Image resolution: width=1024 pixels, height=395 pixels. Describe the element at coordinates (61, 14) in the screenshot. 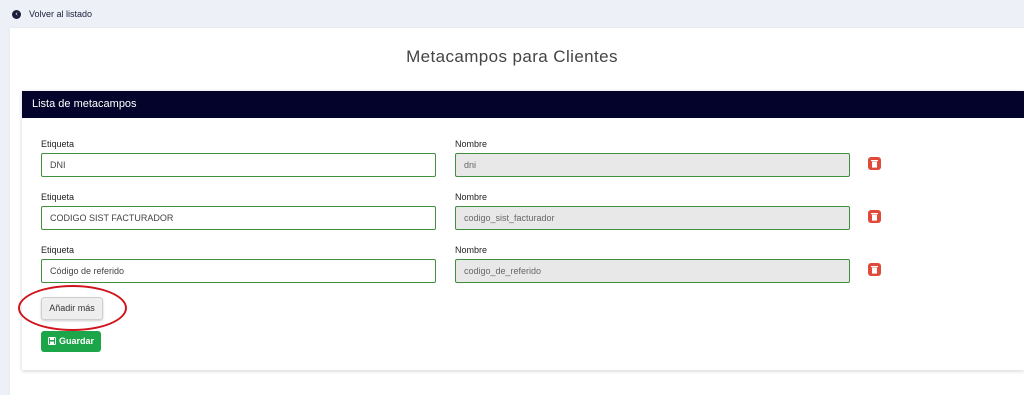

I see `back-link-label: Volver al listado` at that location.